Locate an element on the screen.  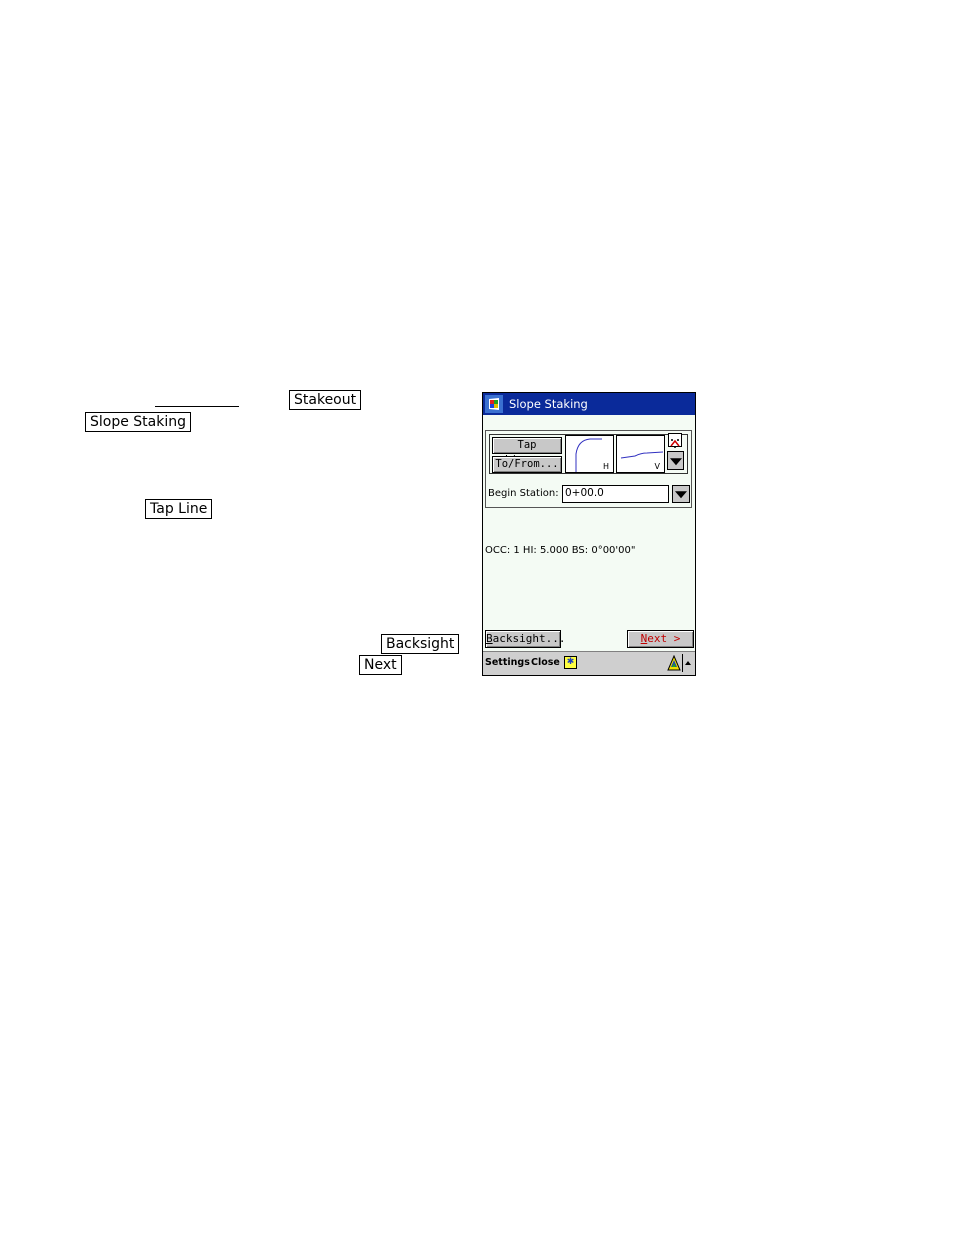
slope-staking-button-ref: Slope Staking is located at coordinates (138, 422).